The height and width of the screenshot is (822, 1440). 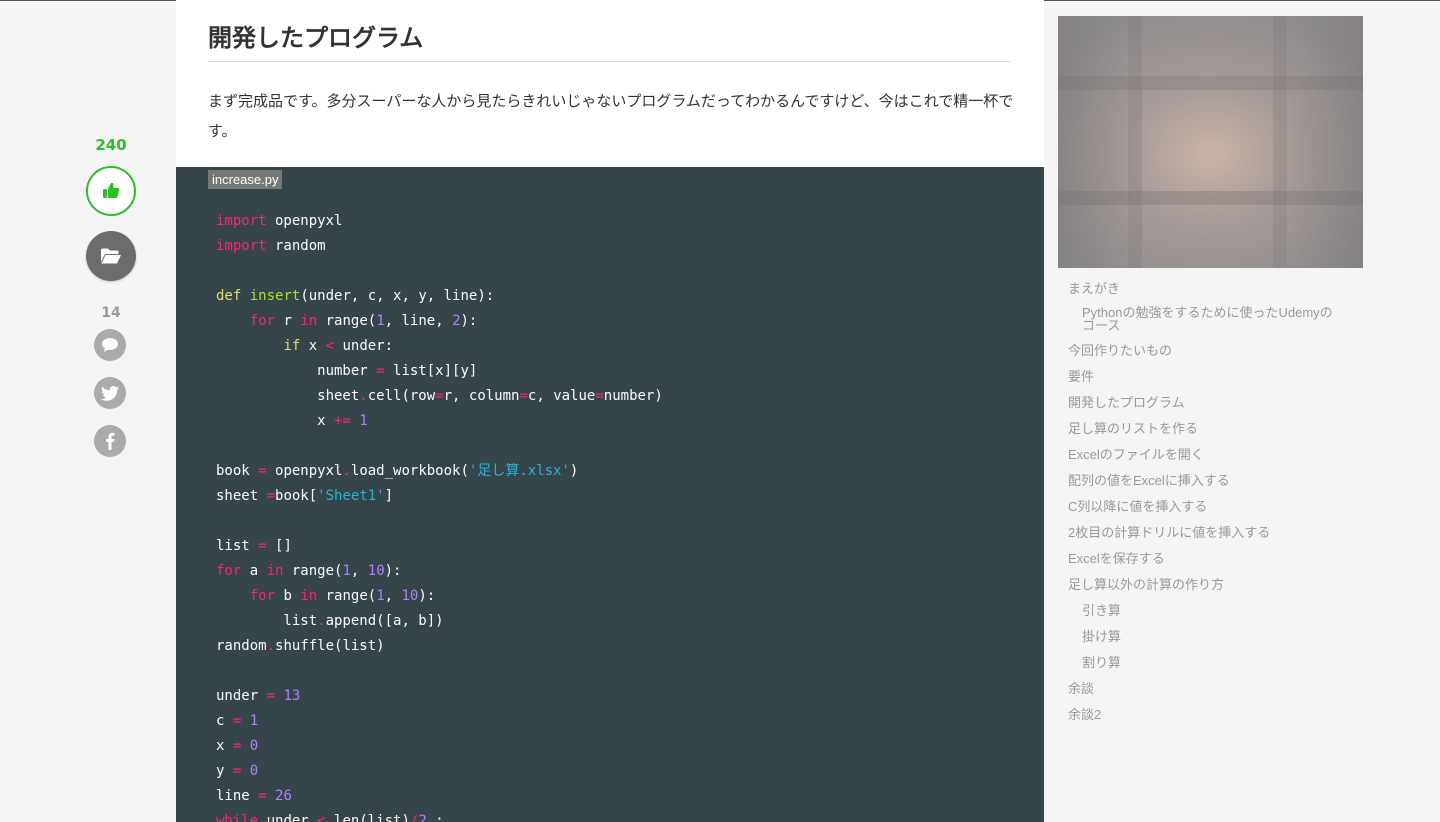 I want to click on code-line: x = 0, so click(x=439, y=746).